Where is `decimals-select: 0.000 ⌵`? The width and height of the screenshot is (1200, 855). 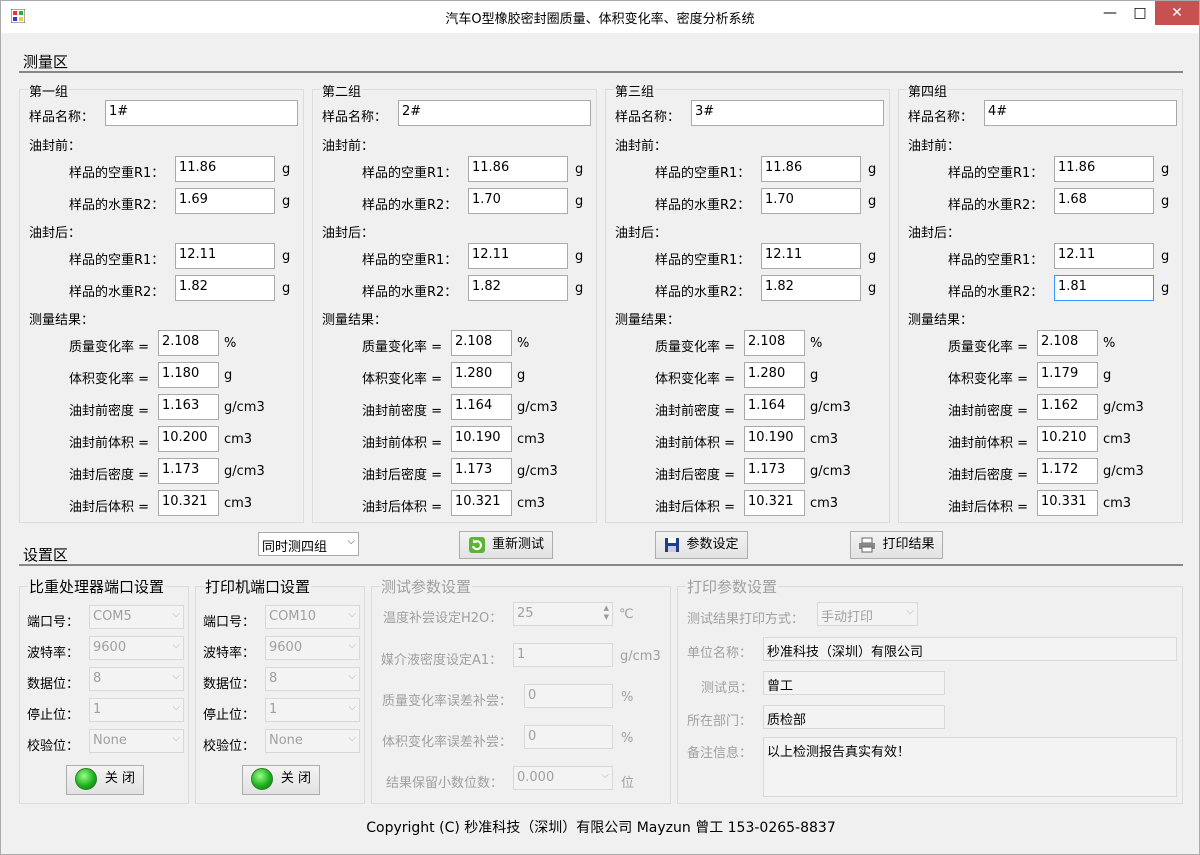
decimals-select: 0.000 ⌵ is located at coordinates (563, 778).